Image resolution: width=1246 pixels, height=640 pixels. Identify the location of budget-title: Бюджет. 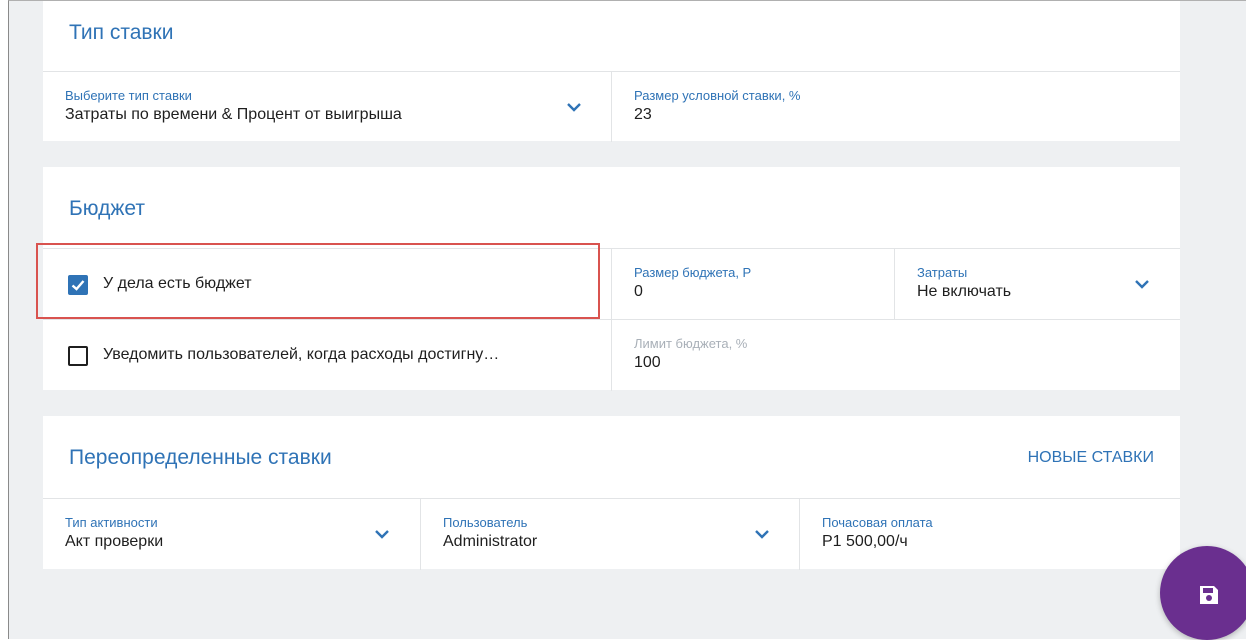
(107, 208).